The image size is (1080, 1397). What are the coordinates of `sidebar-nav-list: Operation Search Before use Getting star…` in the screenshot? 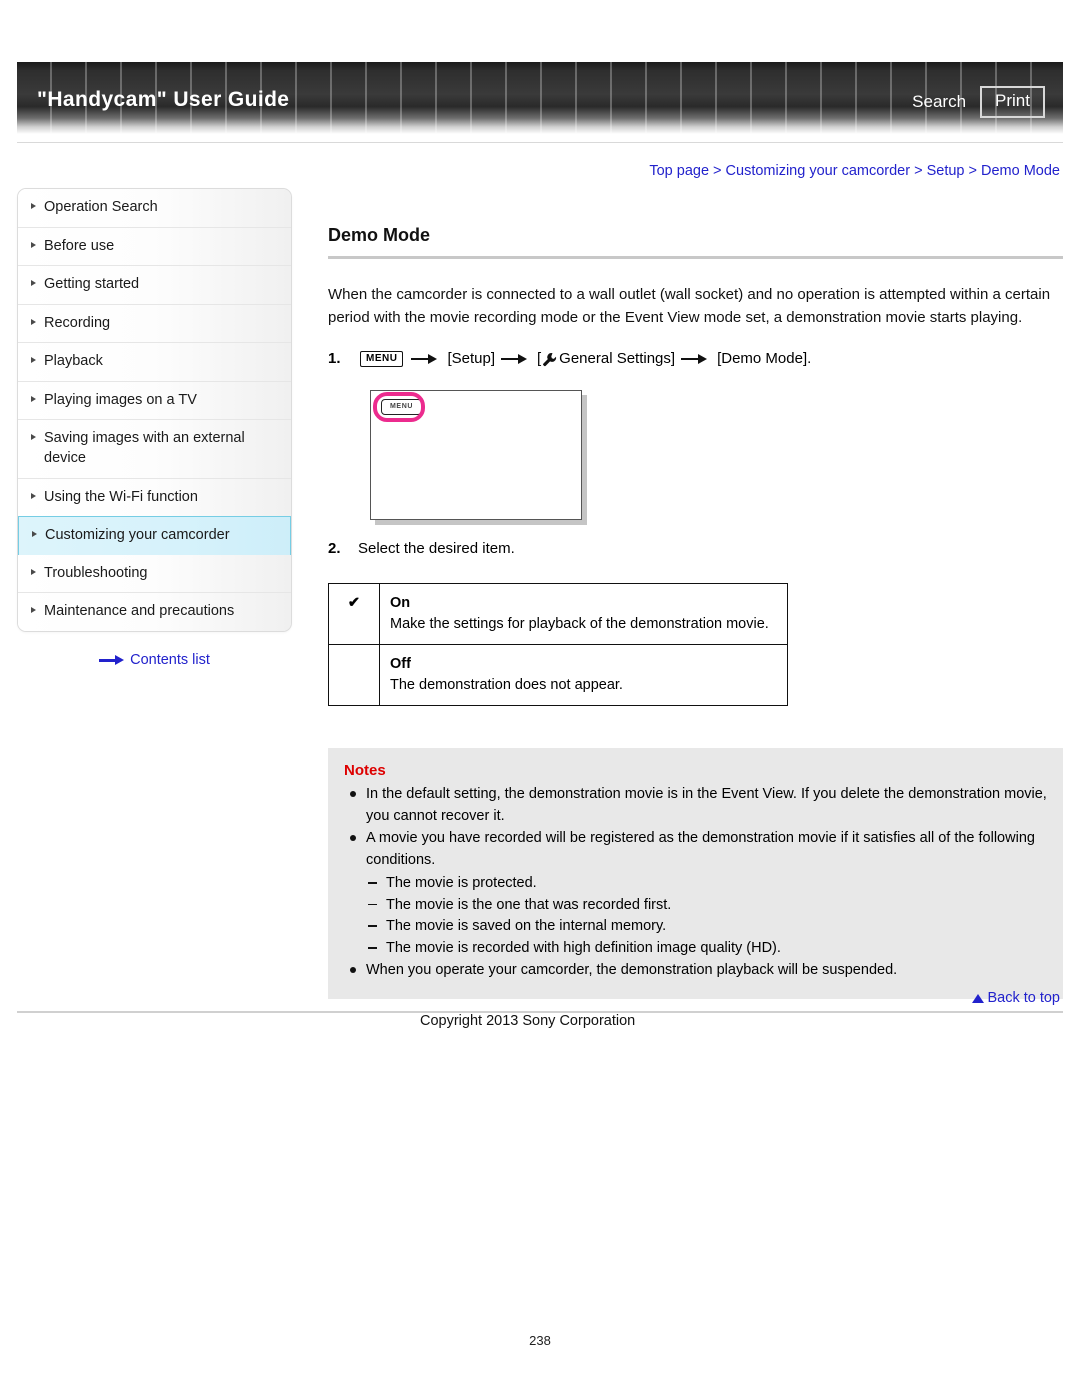 It's located at (154, 410).